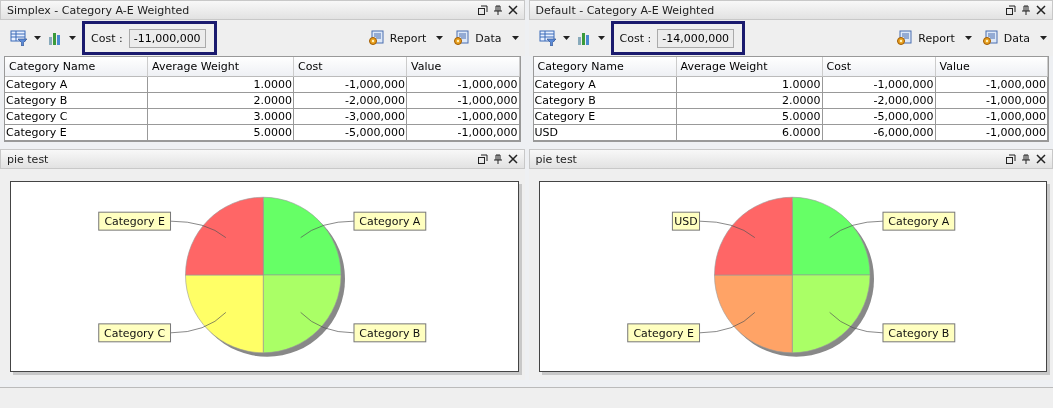 The height and width of the screenshot is (408, 1053). I want to click on table-cell: 3.0000, so click(221, 117).